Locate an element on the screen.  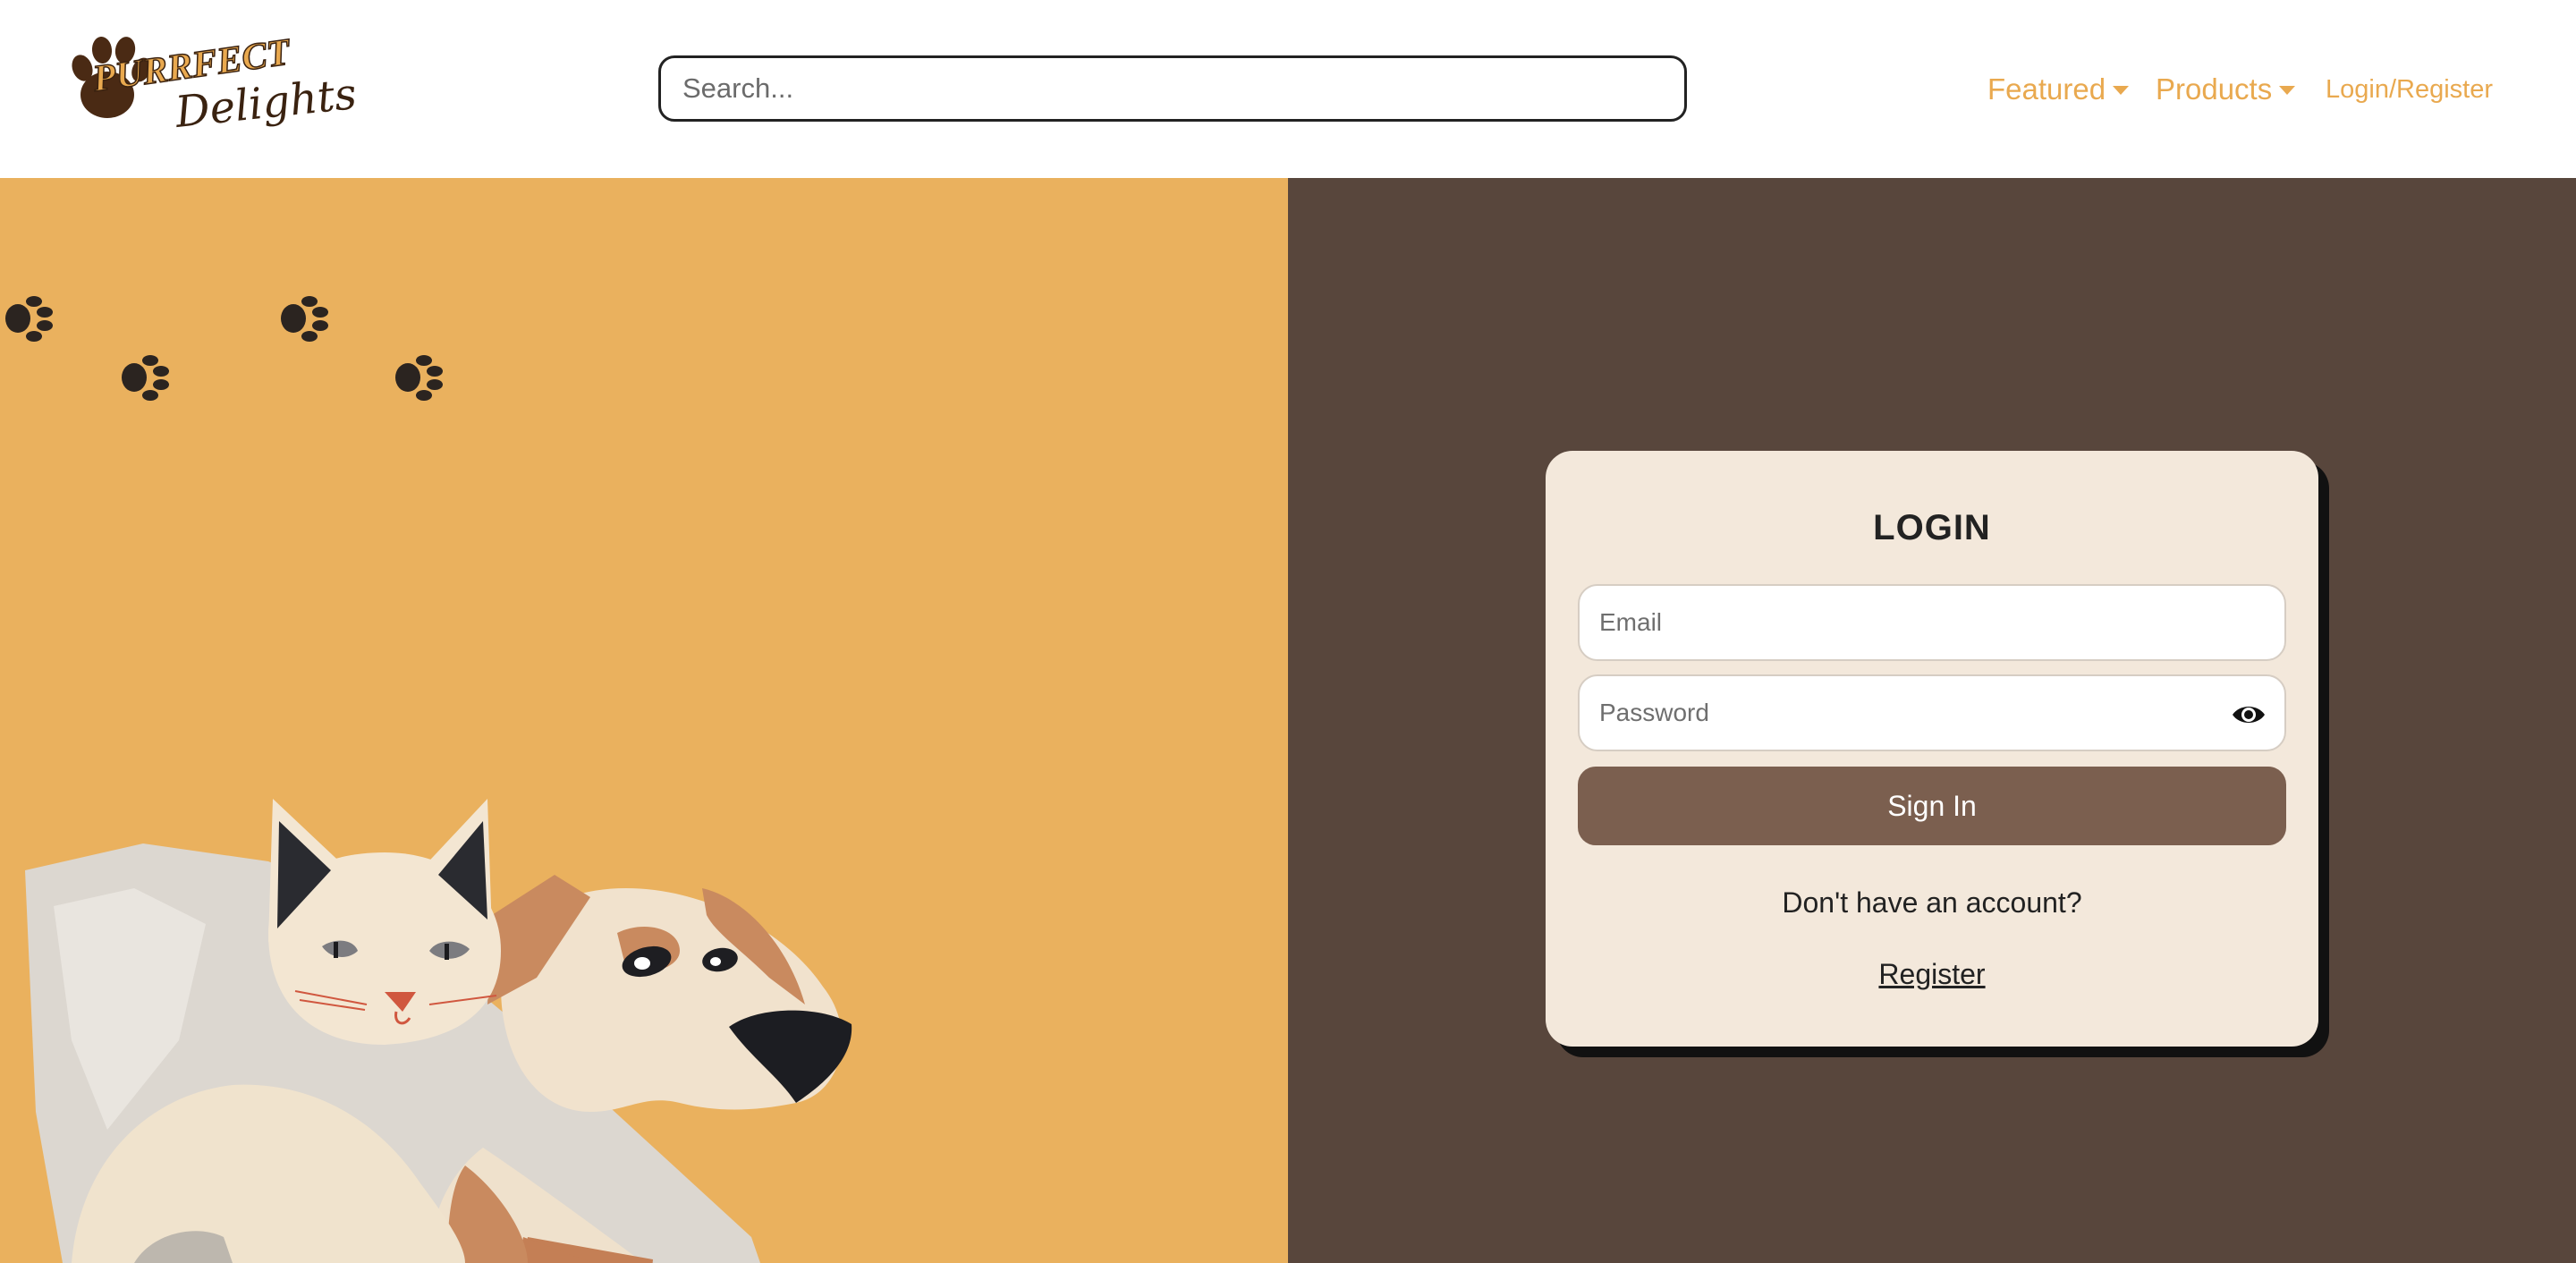
email-field-container is located at coordinates (1932, 622).